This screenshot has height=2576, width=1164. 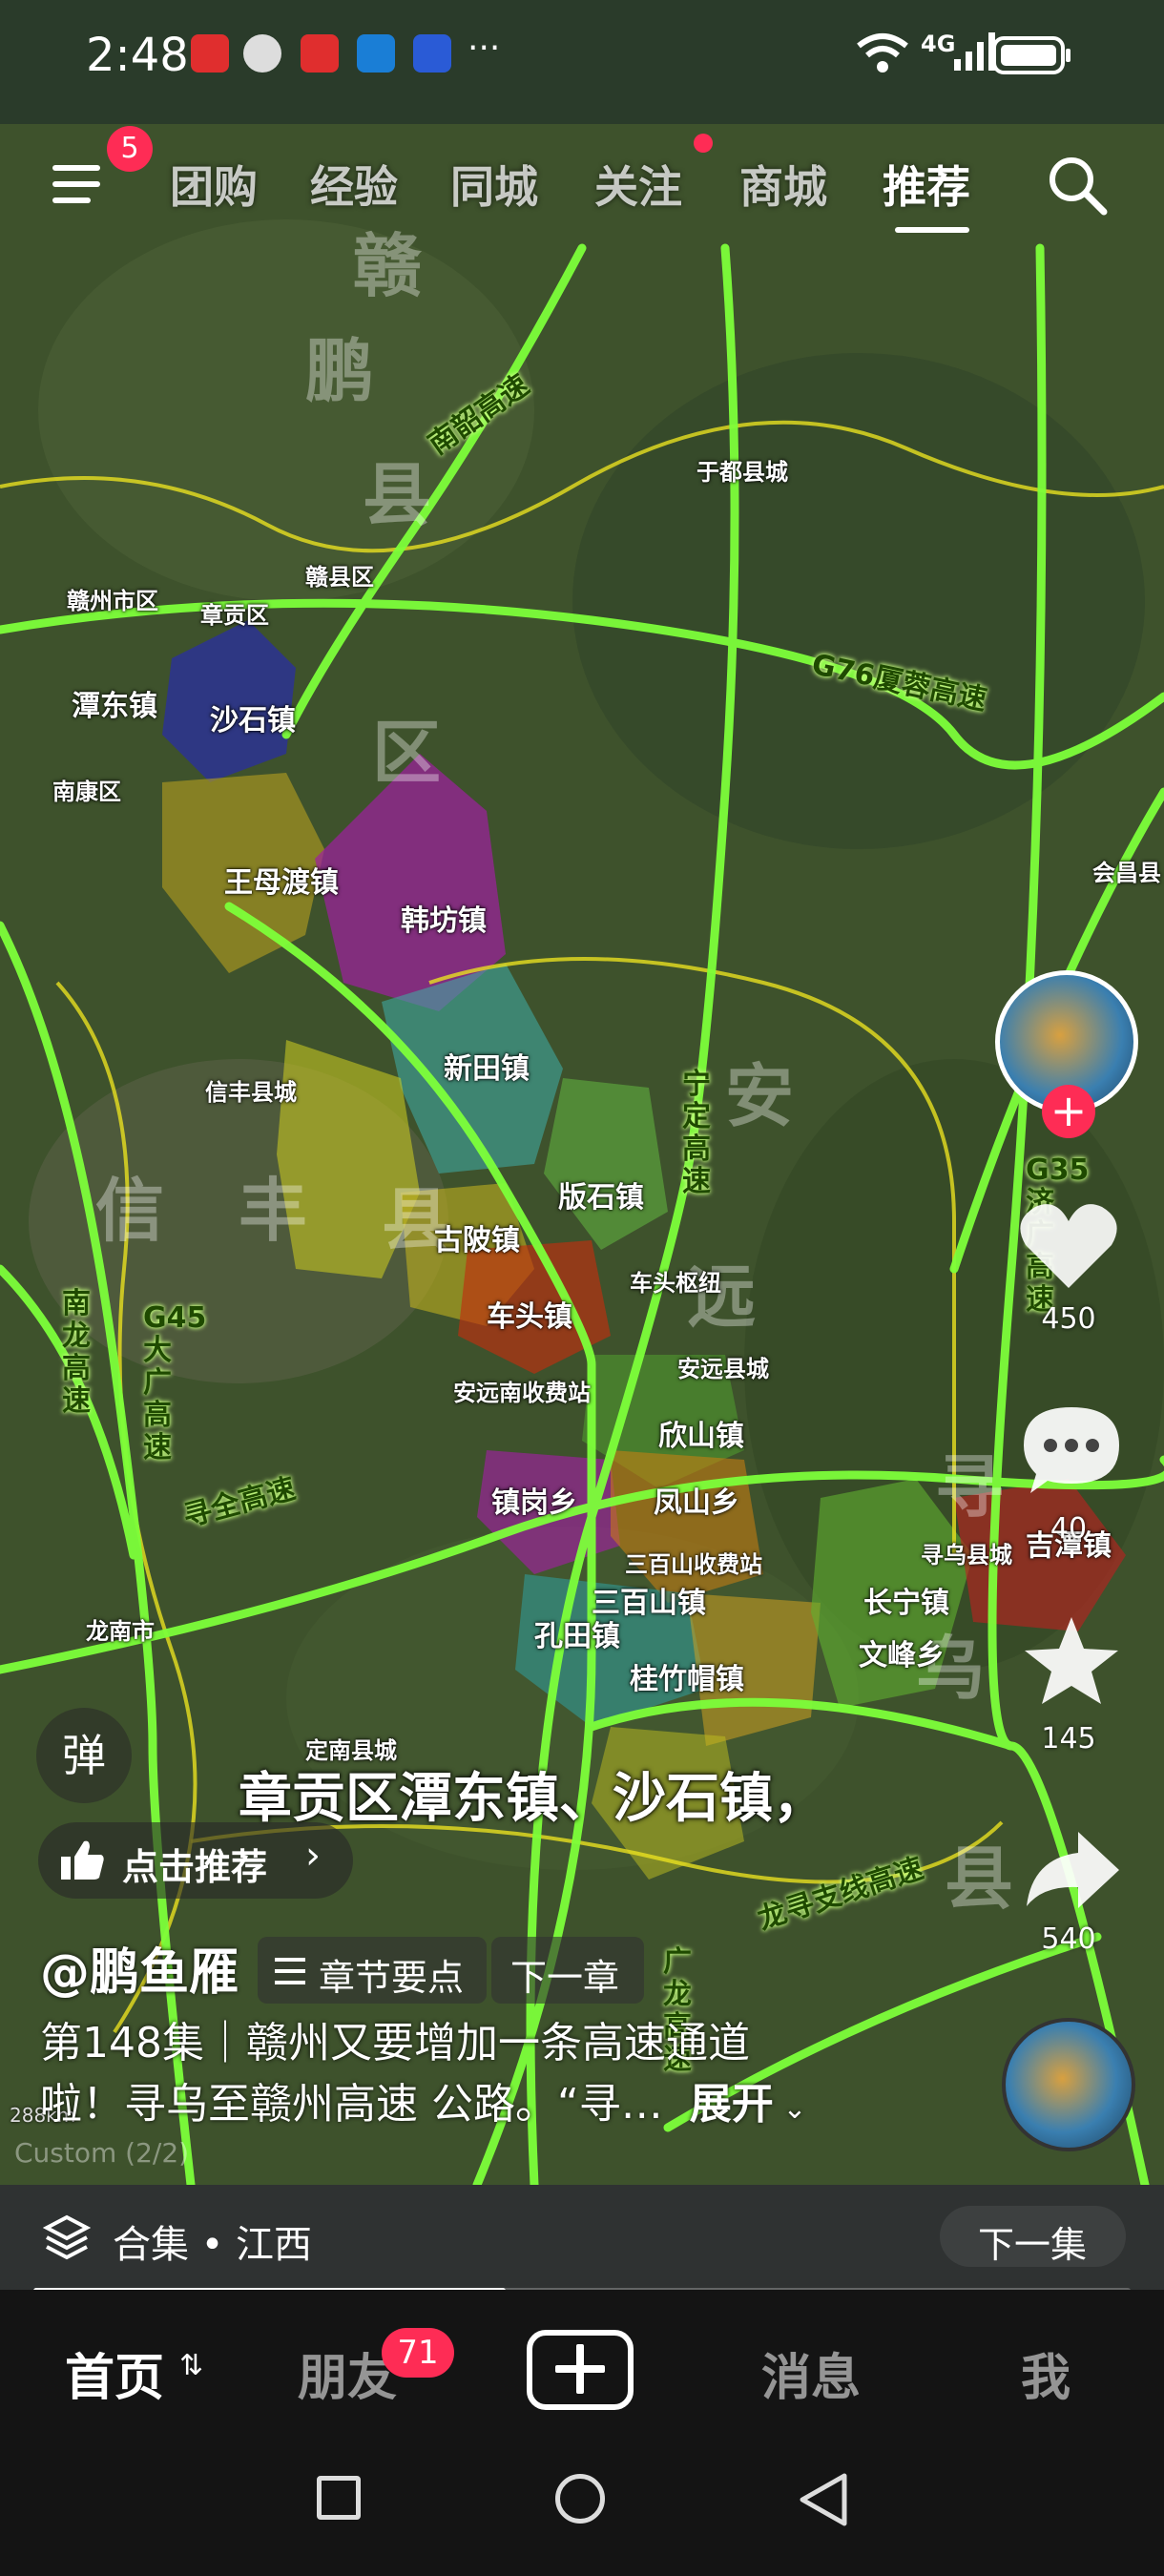 What do you see at coordinates (418, 2353) in the screenshot?
I see `friends-badge: 71` at bounding box center [418, 2353].